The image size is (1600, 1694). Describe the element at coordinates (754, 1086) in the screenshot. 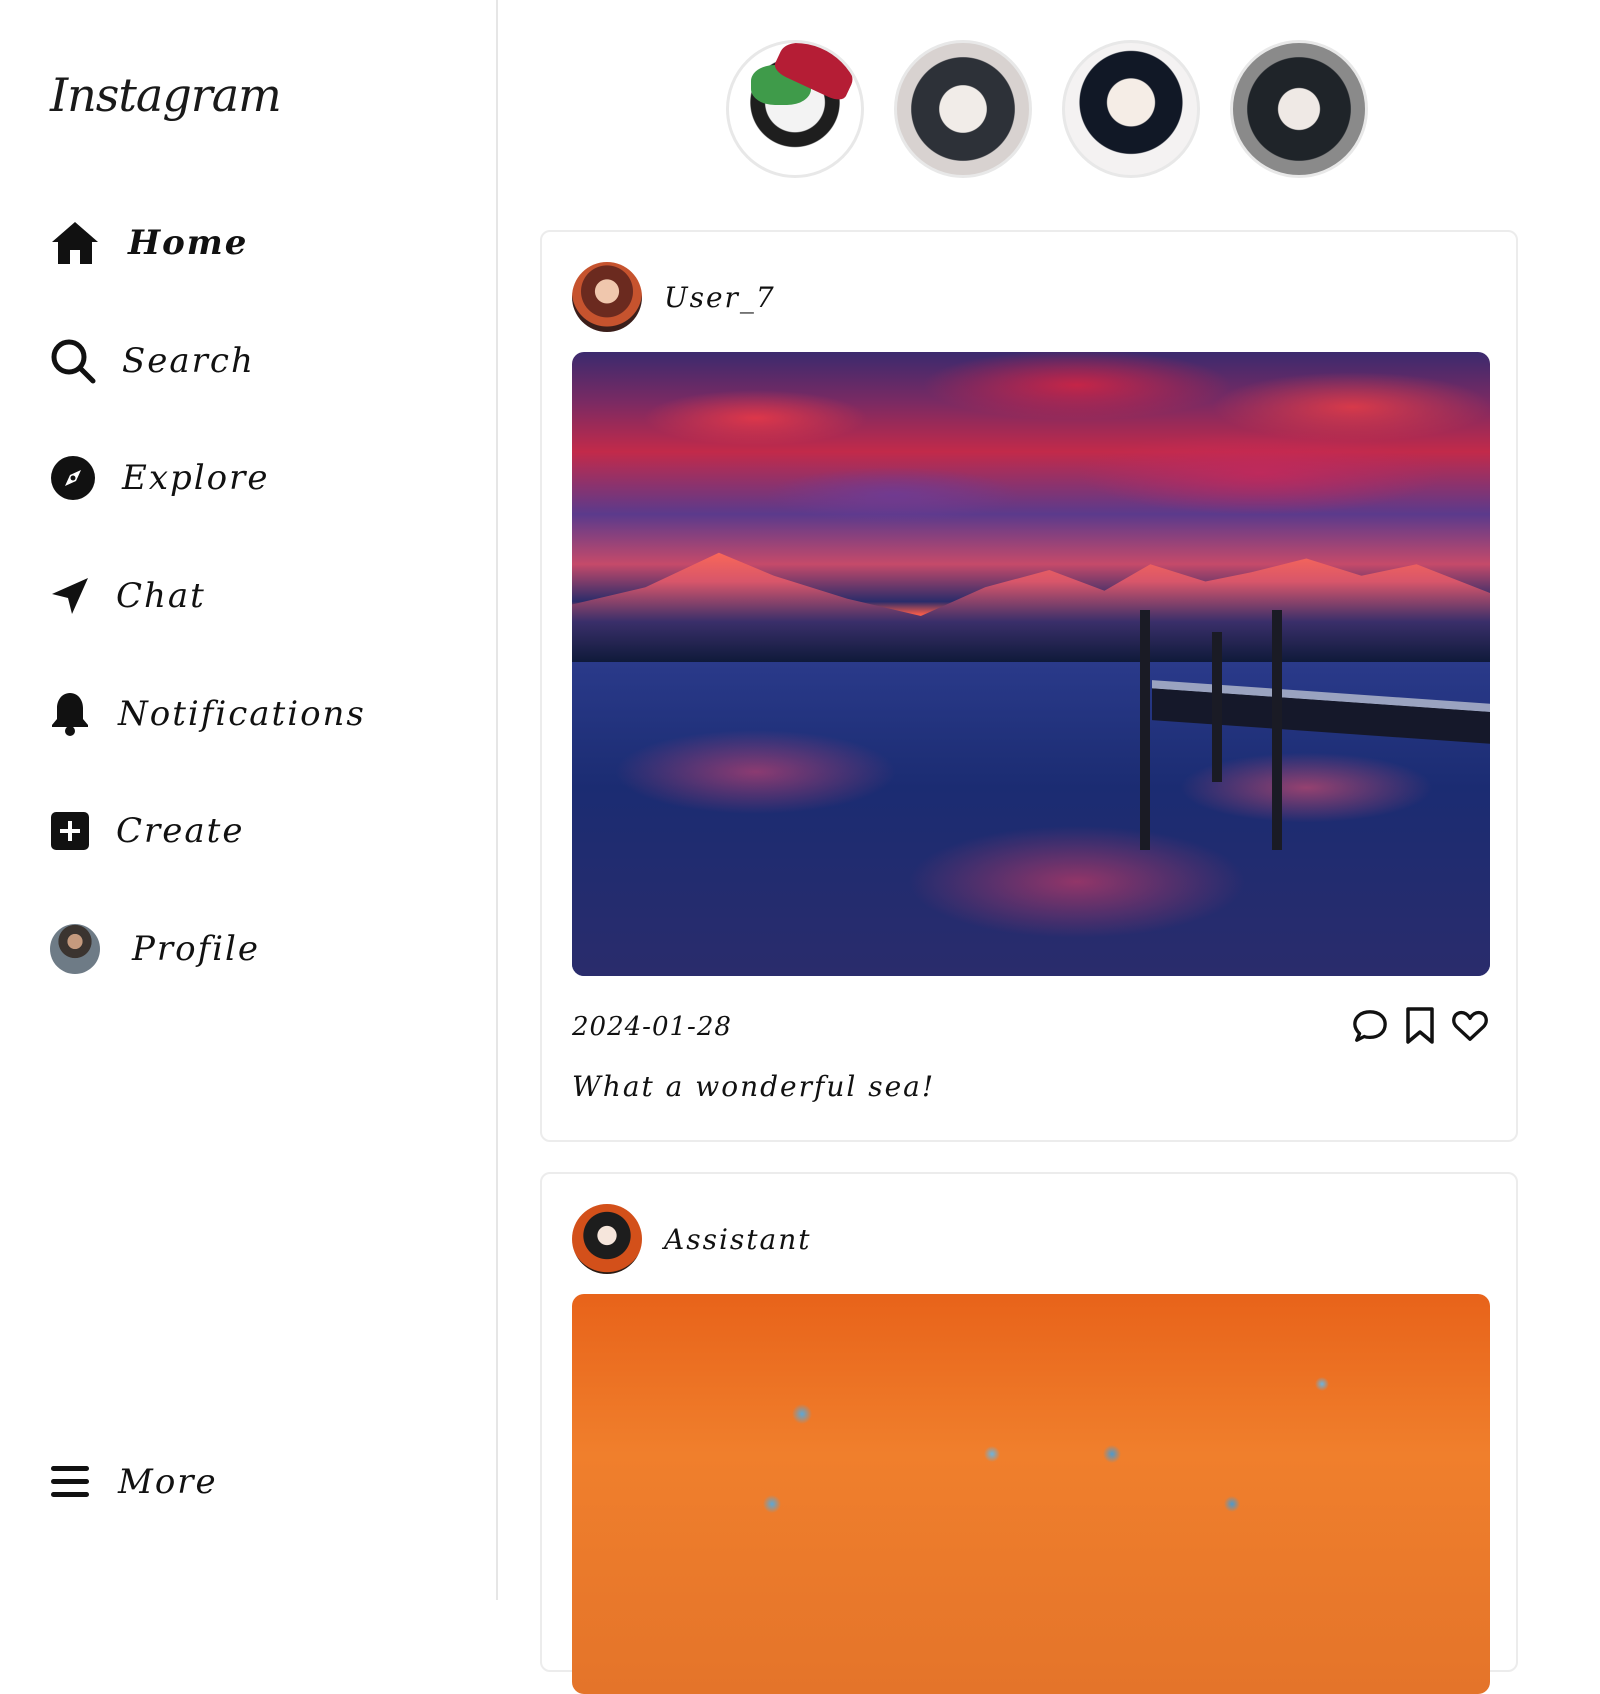

I see `post-caption: What a wonderful sea!` at that location.